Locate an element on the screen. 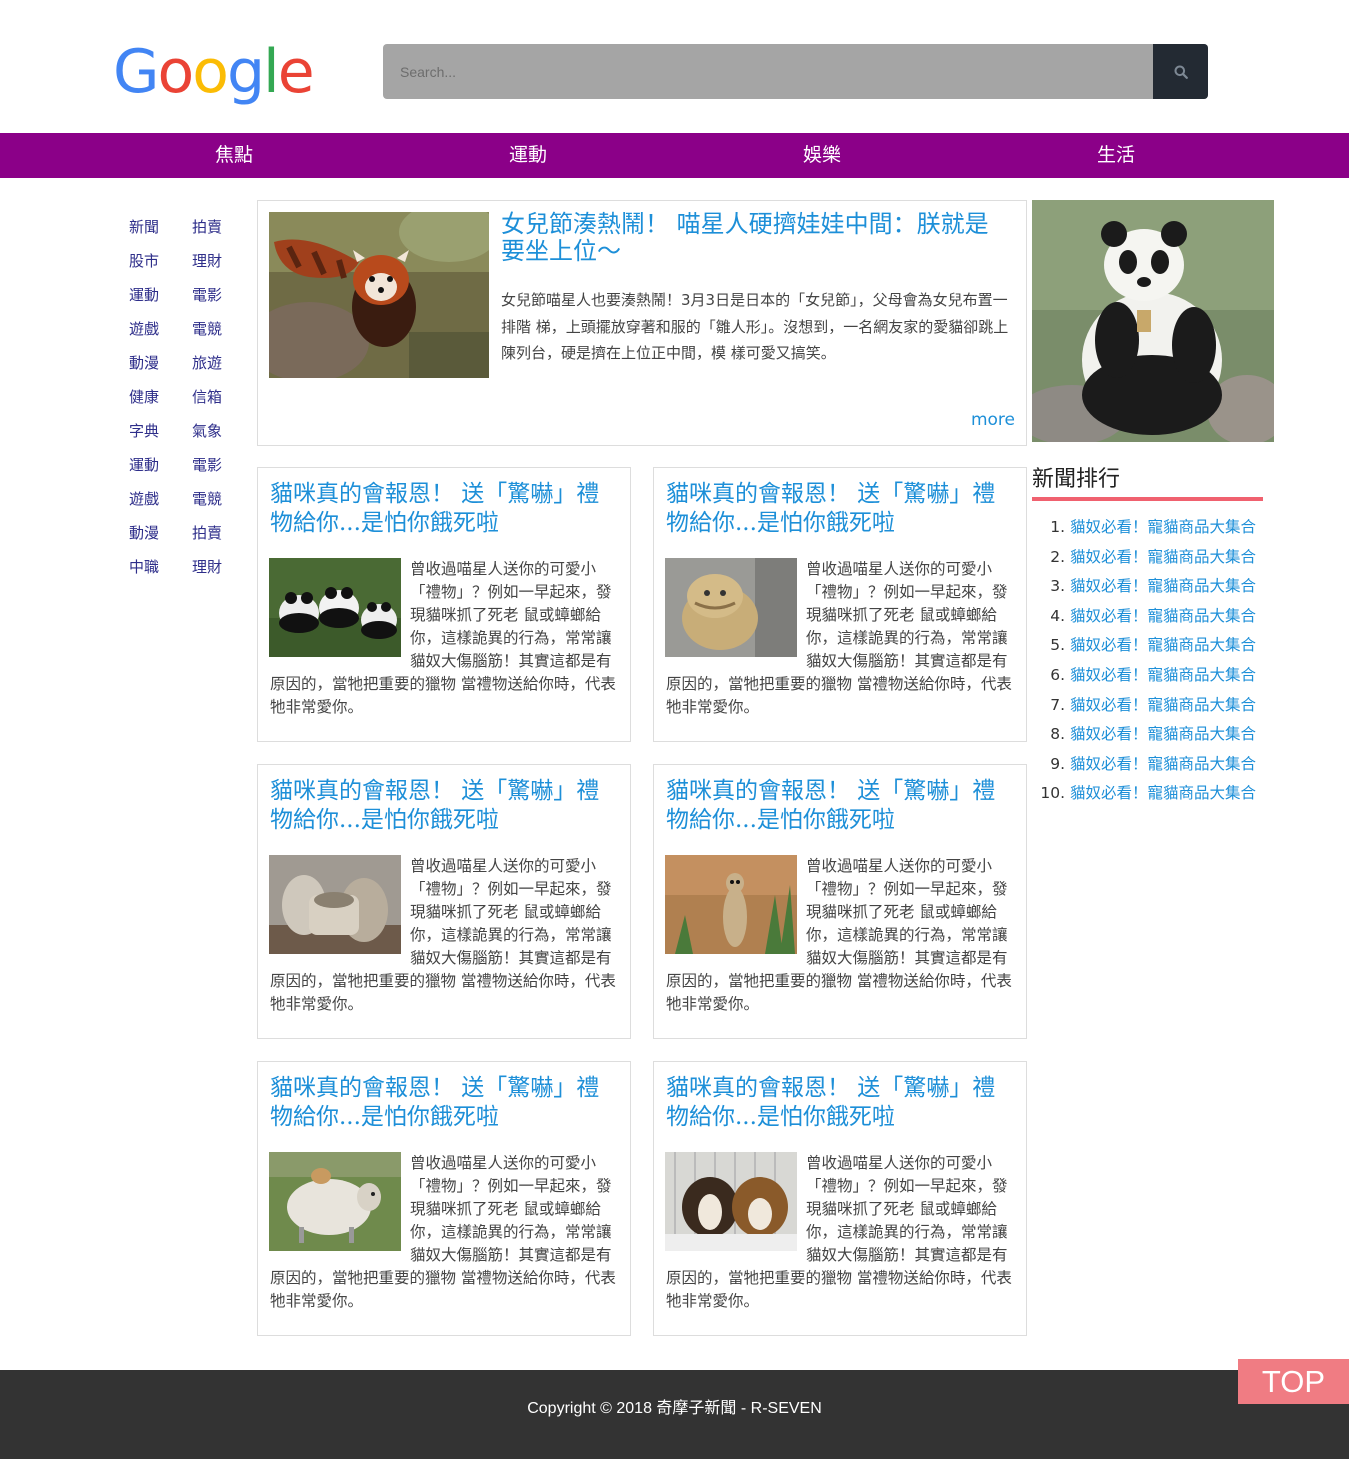 The height and width of the screenshot is (1459, 1349). sidebar-link: 股市 is located at coordinates (144, 260).